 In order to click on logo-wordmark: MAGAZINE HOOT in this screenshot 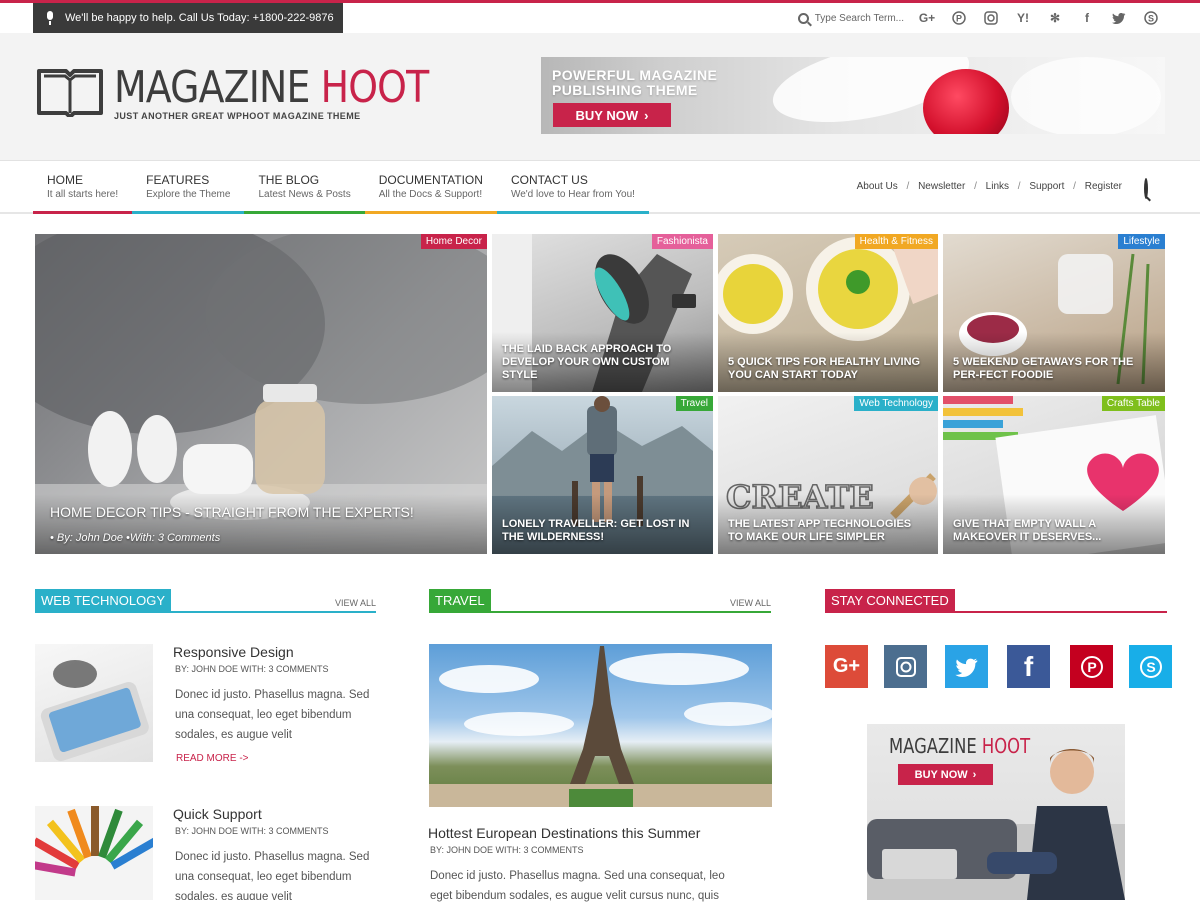, I will do `click(272, 87)`.